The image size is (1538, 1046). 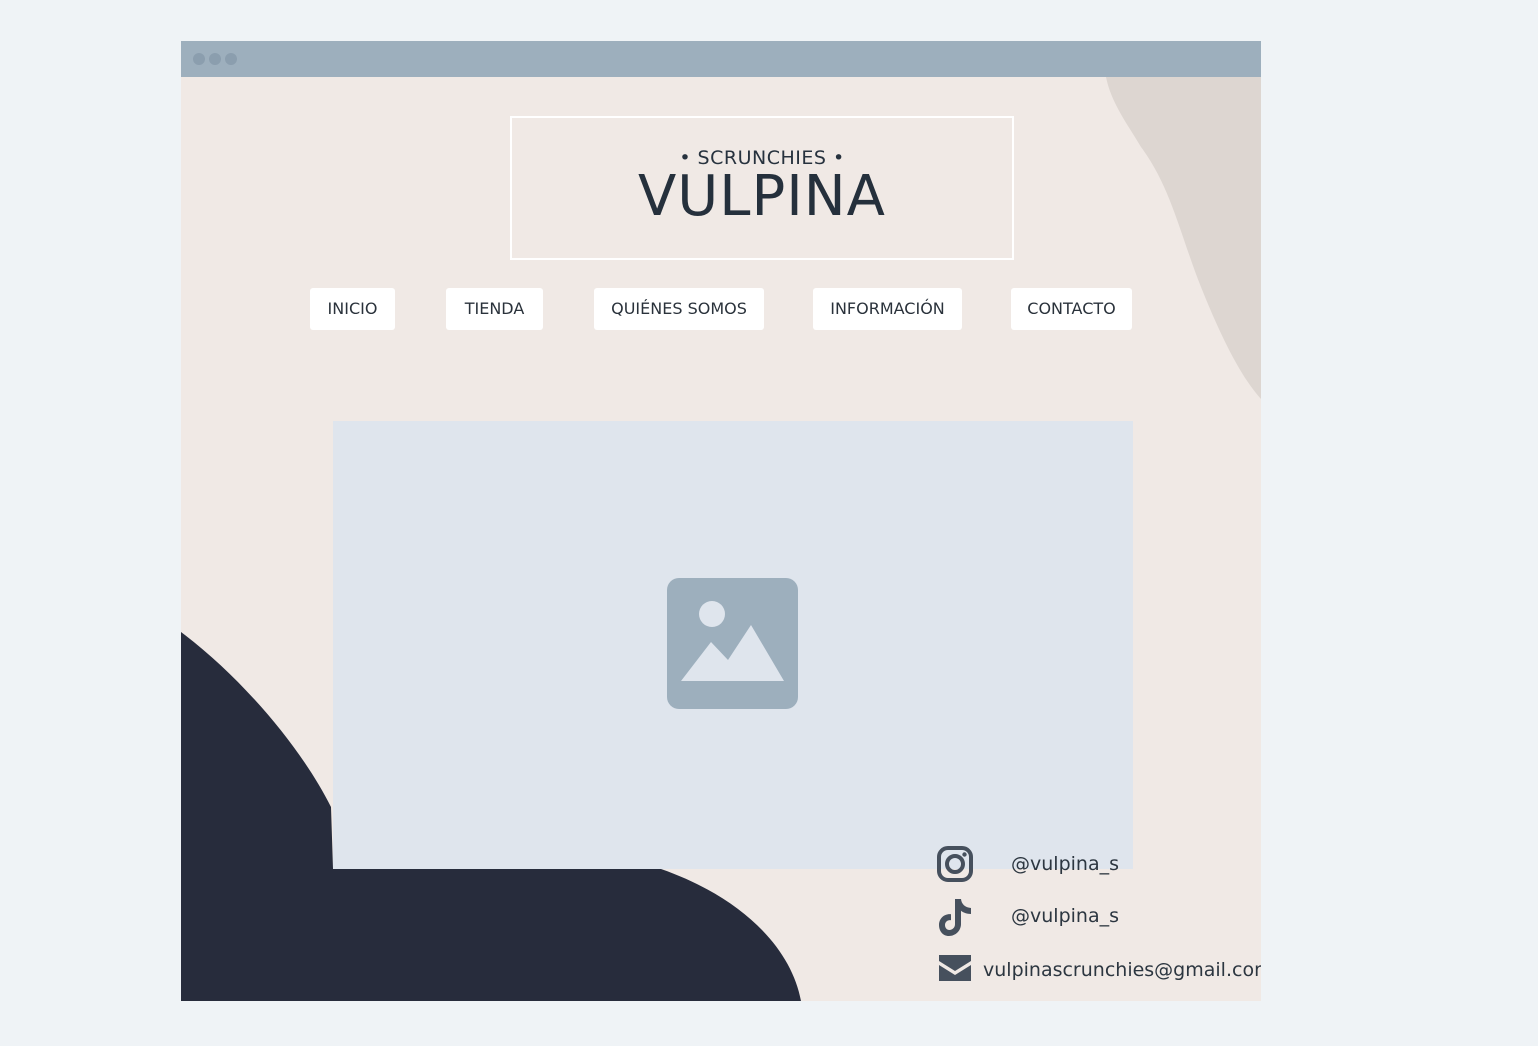 What do you see at coordinates (721, 59) in the screenshot?
I see `window-titlebar` at bounding box center [721, 59].